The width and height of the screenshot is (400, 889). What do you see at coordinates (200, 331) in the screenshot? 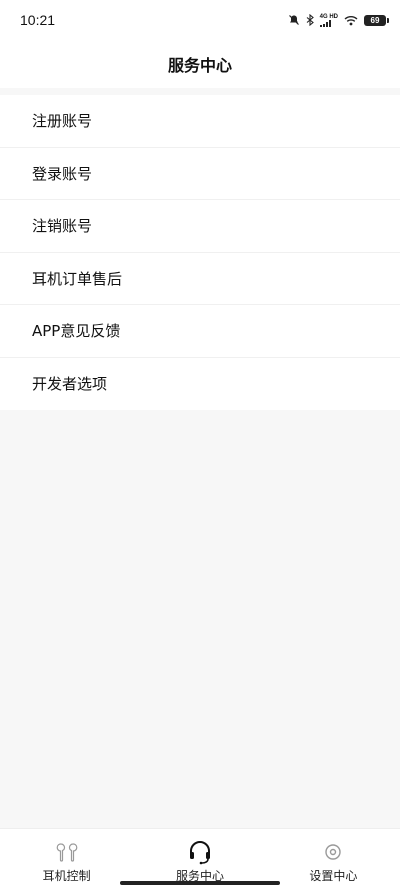
I see `menu-item-app-feedback: APP意见反馈` at bounding box center [200, 331].